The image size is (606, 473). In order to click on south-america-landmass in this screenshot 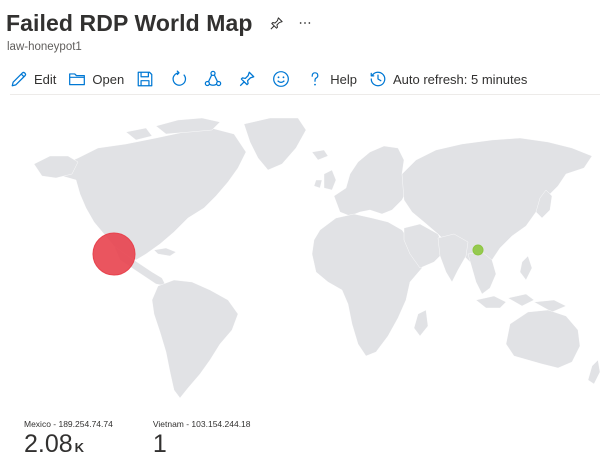, I will do `click(195, 339)`.